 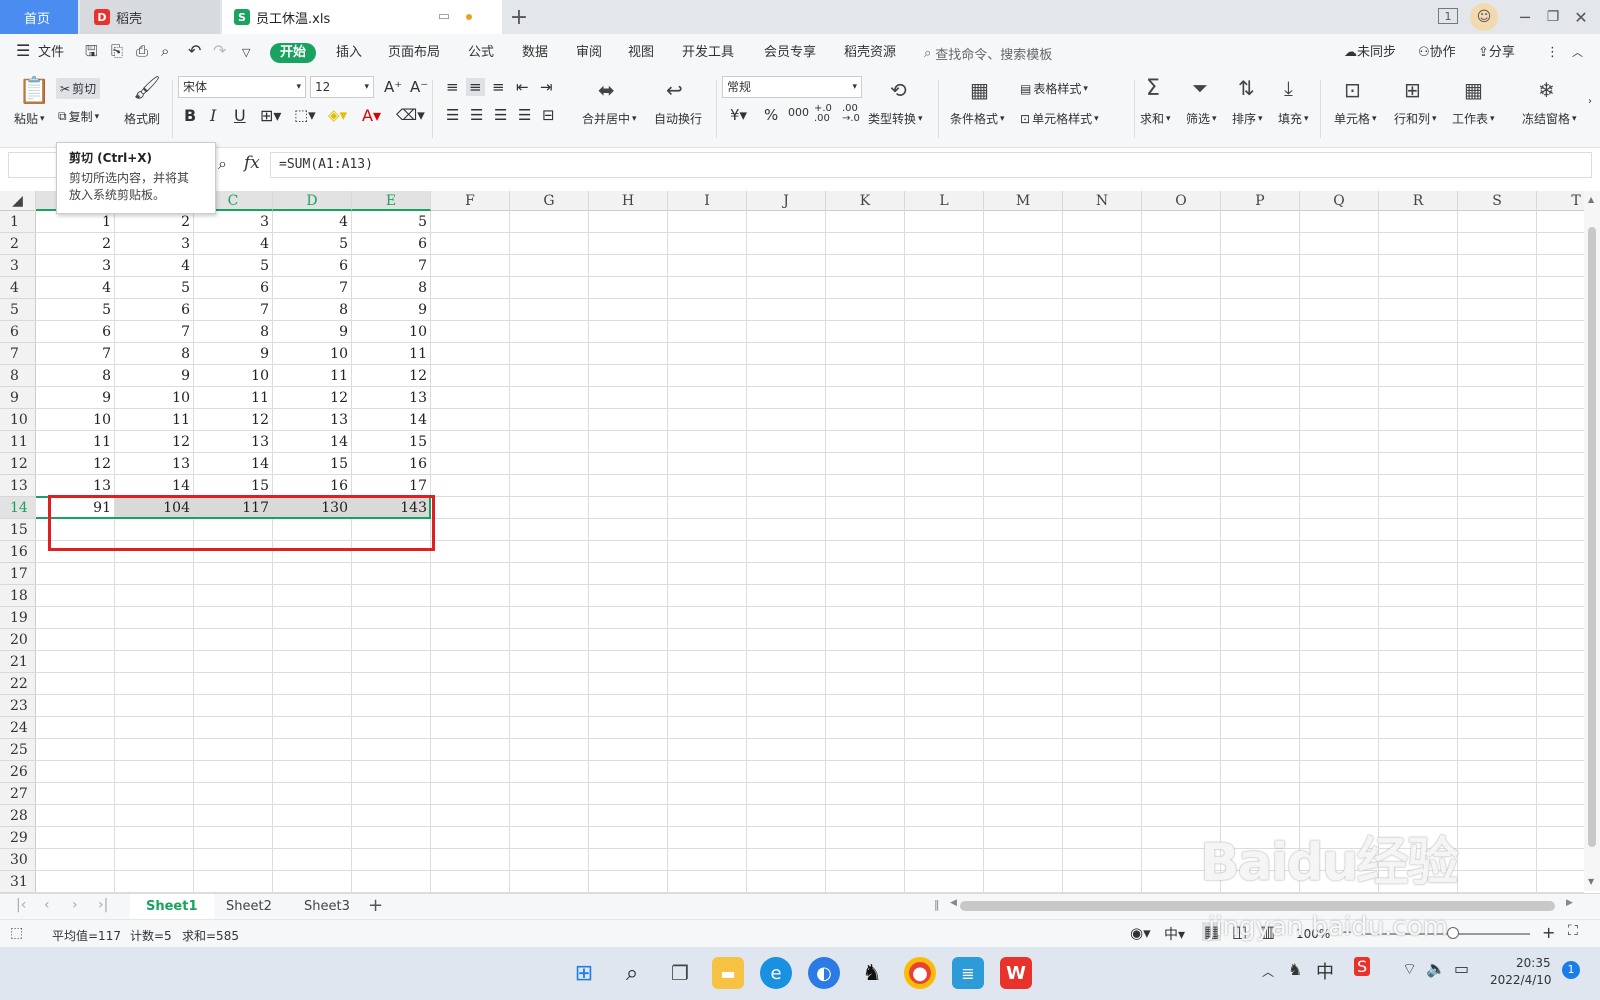 What do you see at coordinates (233, 332) in the screenshot?
I see `cell-c6: 8` at bounding box center [233, 332].